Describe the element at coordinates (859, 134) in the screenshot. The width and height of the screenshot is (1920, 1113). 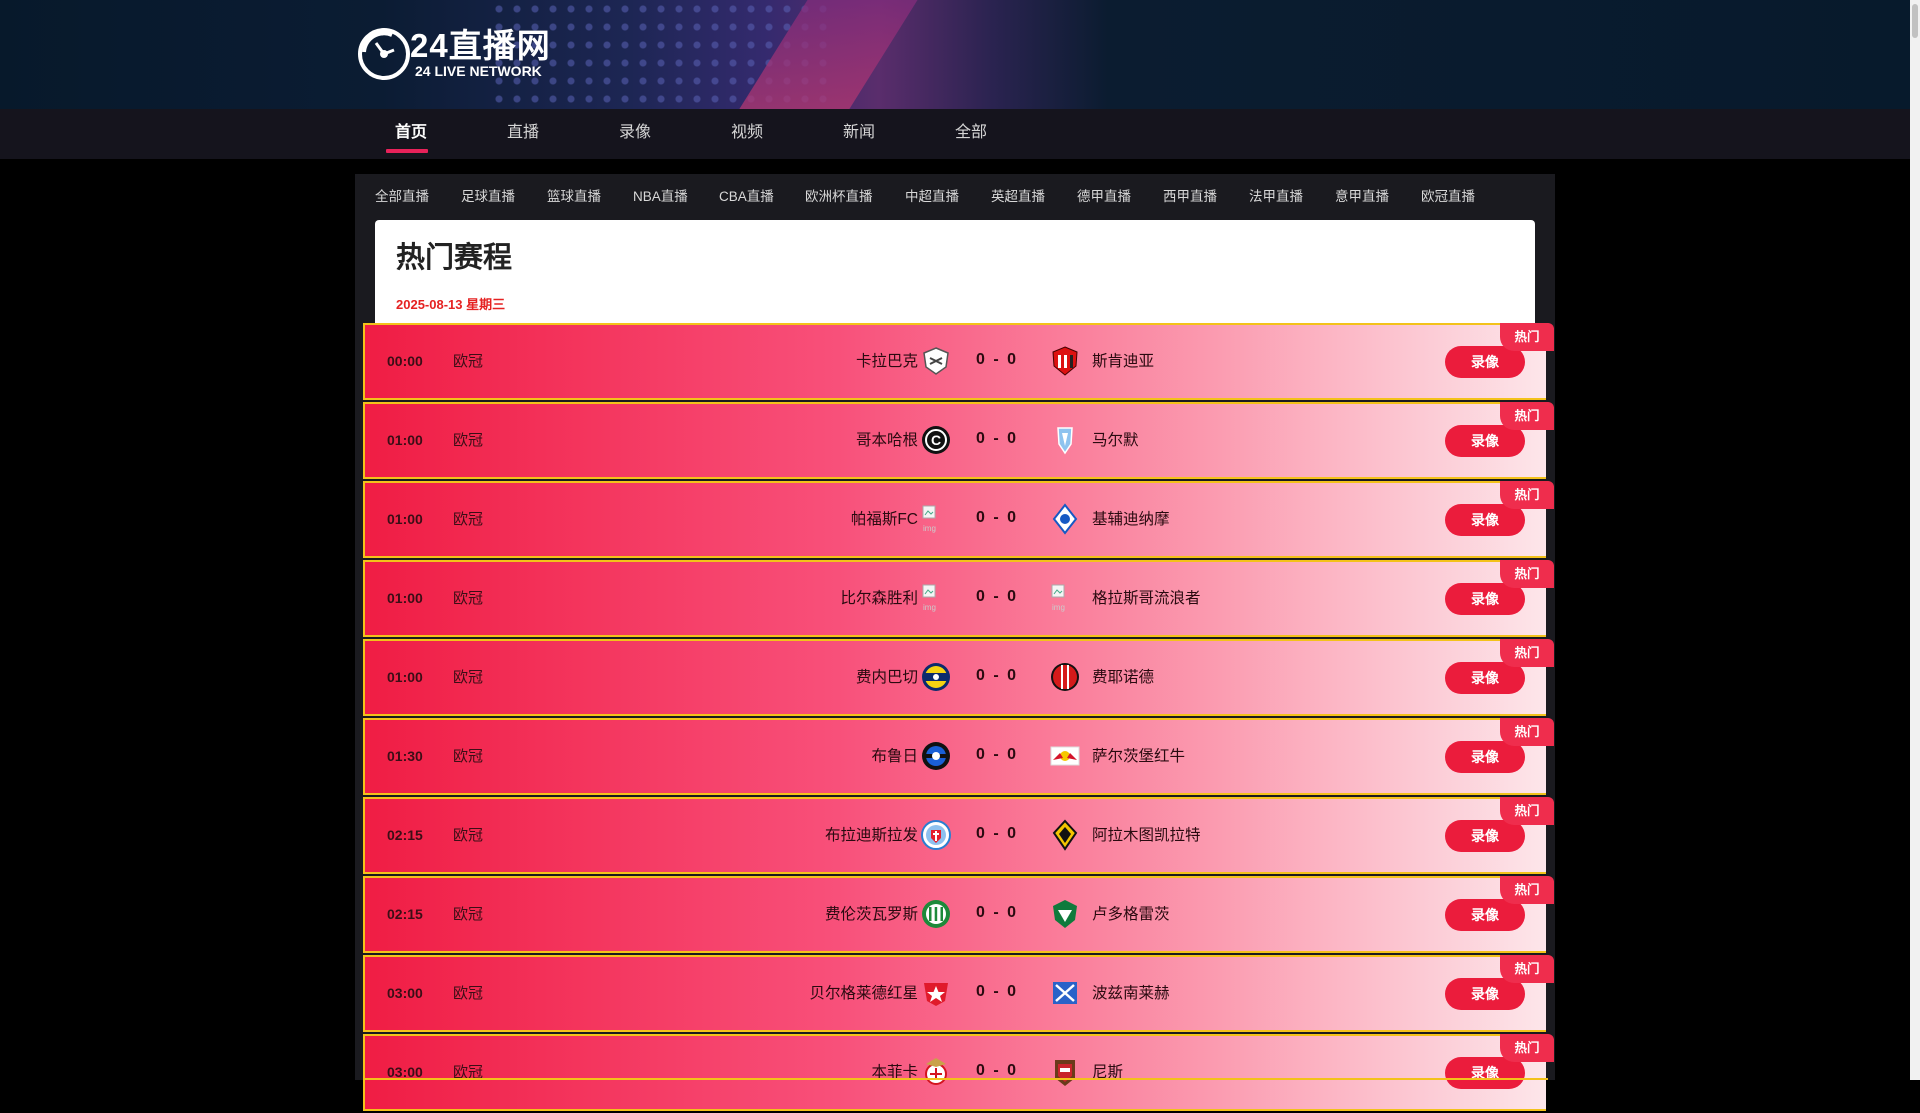
I see `nav-news: 新闻` at that location.